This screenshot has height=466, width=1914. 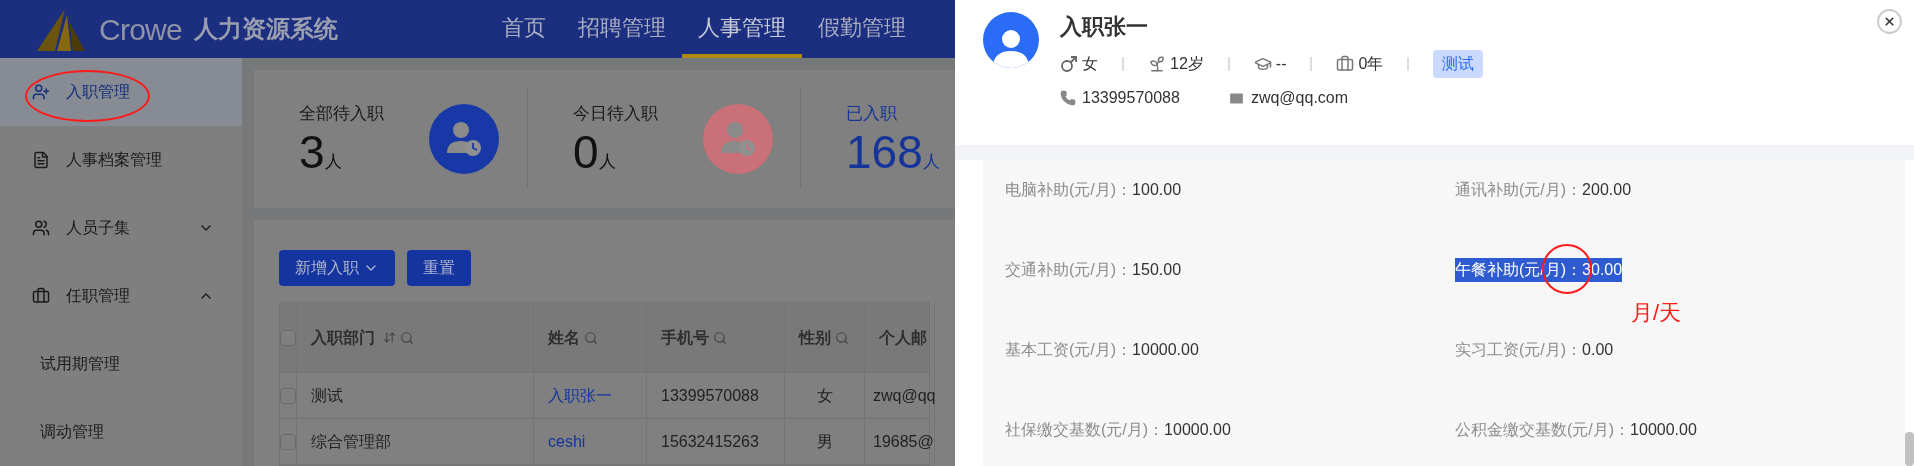 I want to click on system-title: 人力资源系统, so click(x=265, y=29).